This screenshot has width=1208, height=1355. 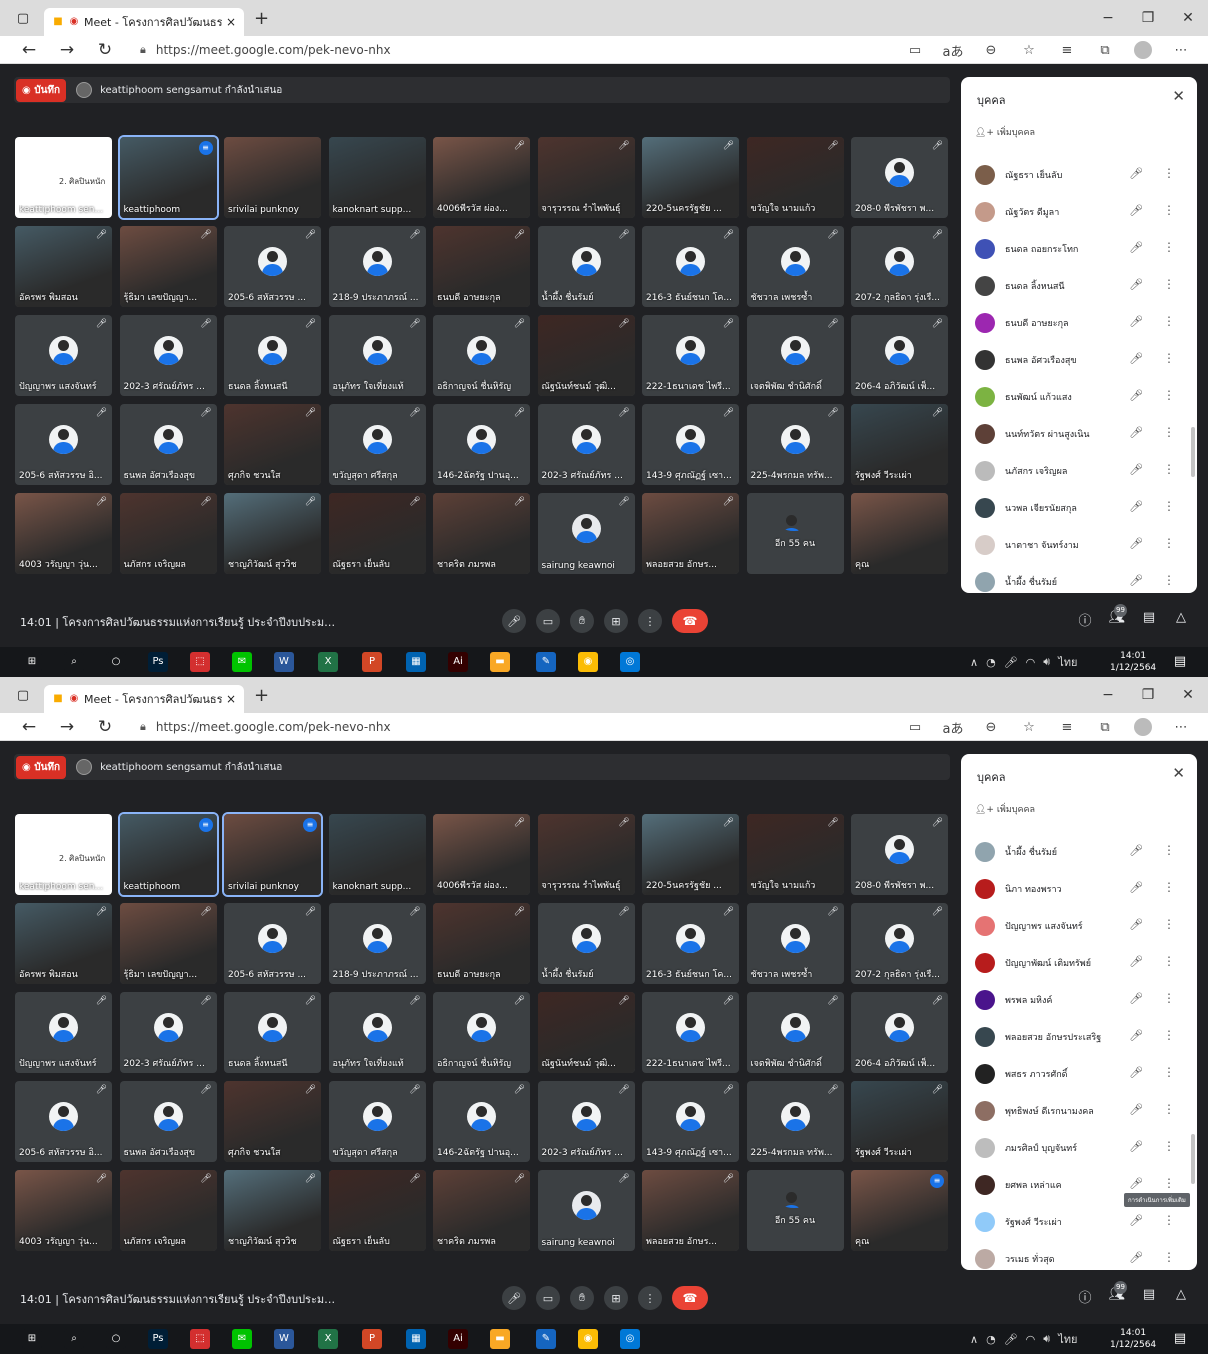 What do you see at coordinates (458, 662) in the screenshot?
I see `illustrator-icon: Ai` at bounding box center [458, 662].